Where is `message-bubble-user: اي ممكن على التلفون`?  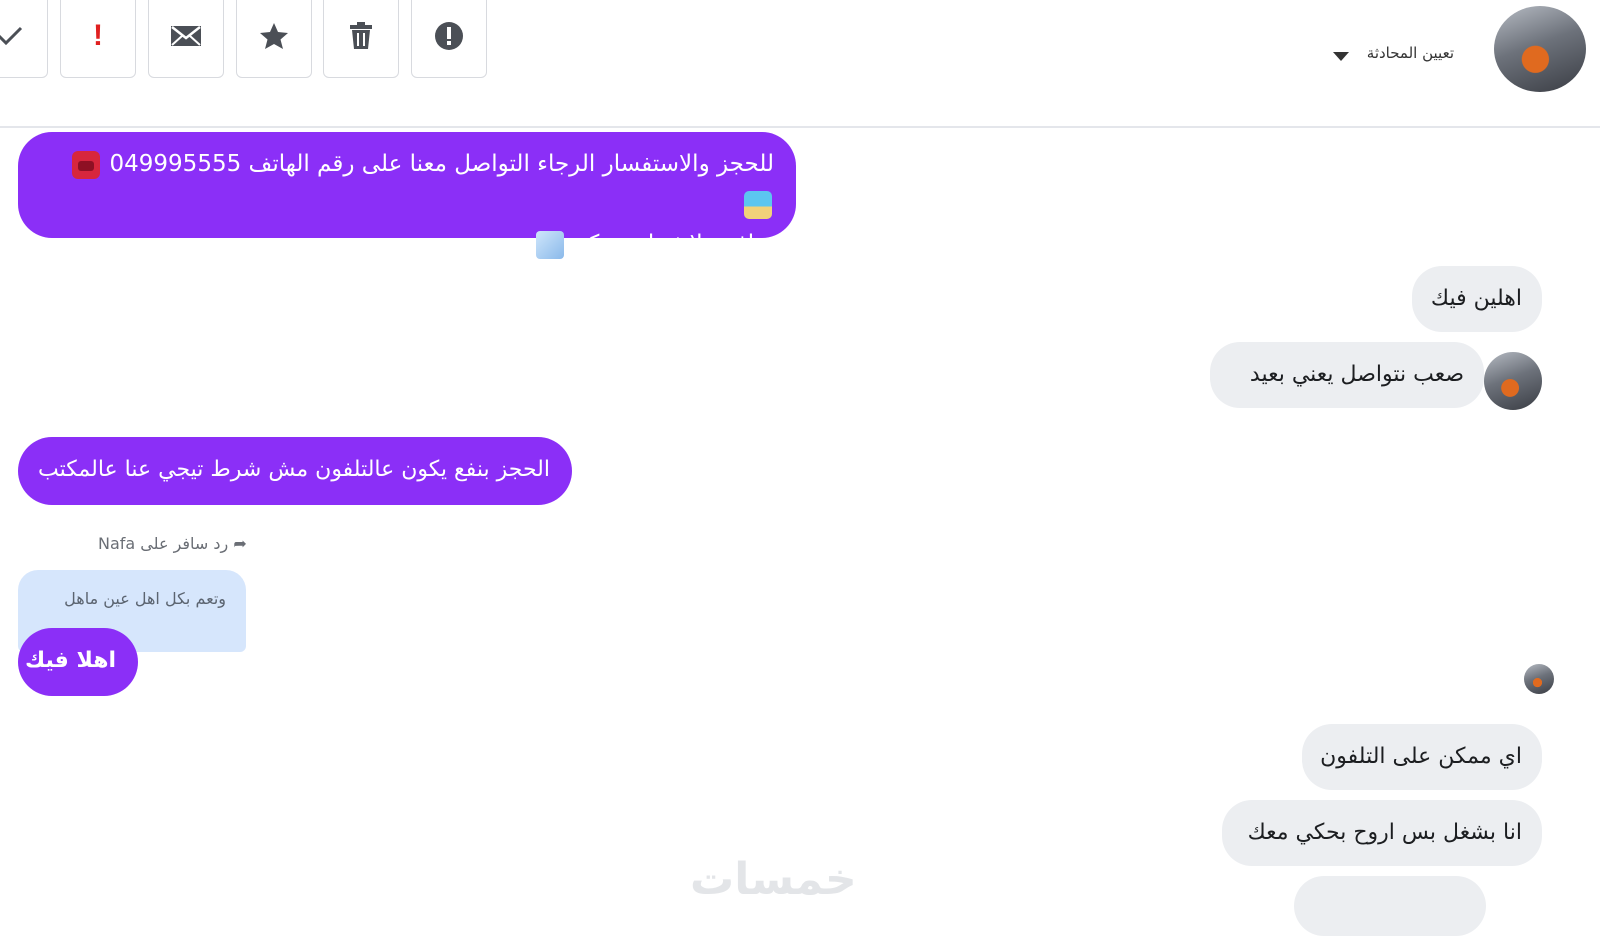
message-bubble-user: اي ممكن على التلفون is located at coordinates (1422, 757).